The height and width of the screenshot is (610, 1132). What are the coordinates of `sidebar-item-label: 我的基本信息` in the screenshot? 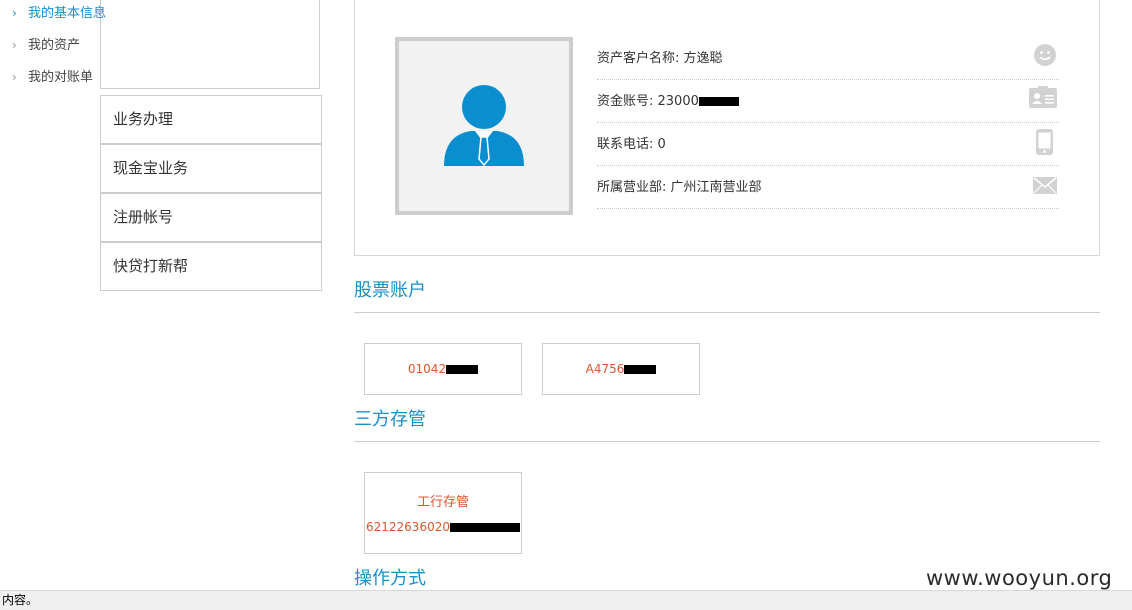 It's located at (67, 13).